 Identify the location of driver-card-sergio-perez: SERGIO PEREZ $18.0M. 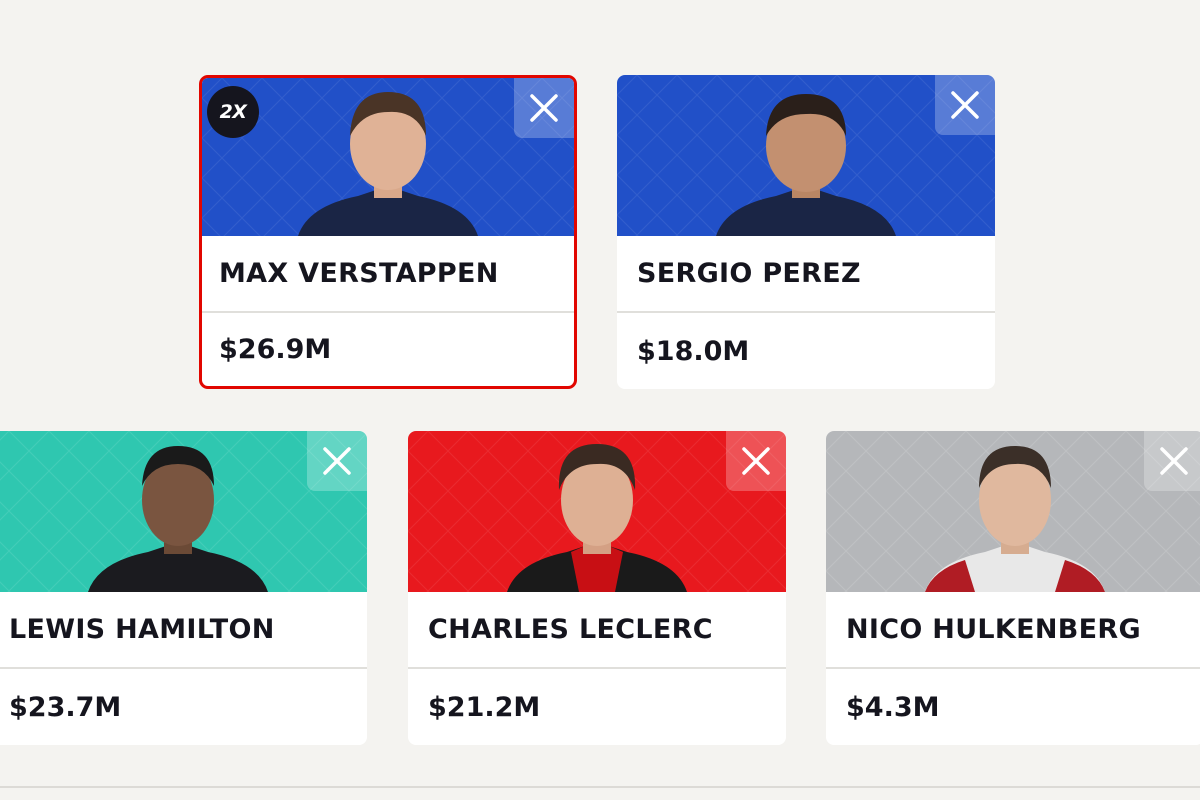
(806, 232).